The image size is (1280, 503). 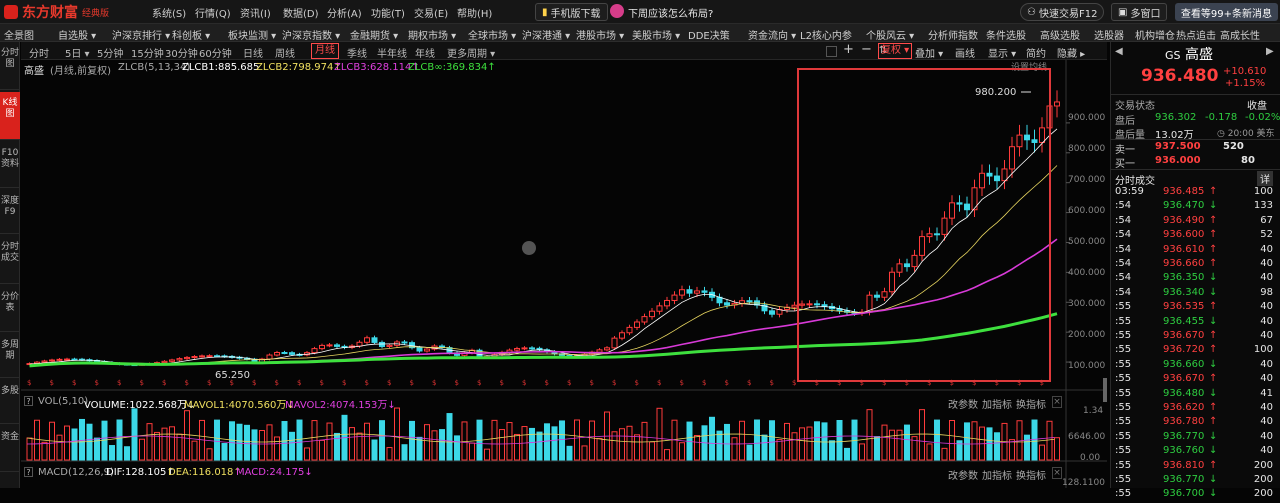 What do you see at coordinates (1184, 220) in the screenshot?
I see `tick-price: 936.490` at bounding box center [1184, 220].